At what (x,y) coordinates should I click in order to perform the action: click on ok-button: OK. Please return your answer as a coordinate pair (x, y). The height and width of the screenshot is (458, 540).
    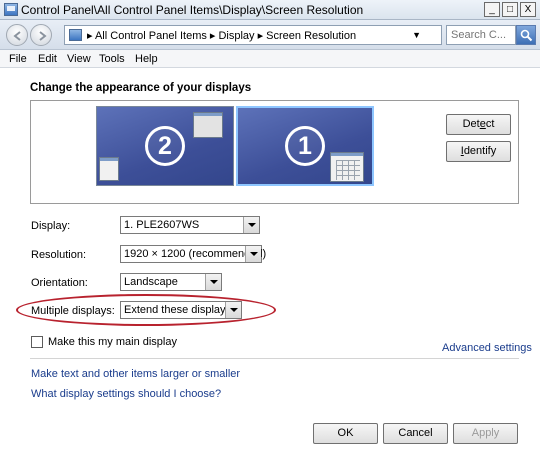
    Looking at the image, I should click on (345, 433).